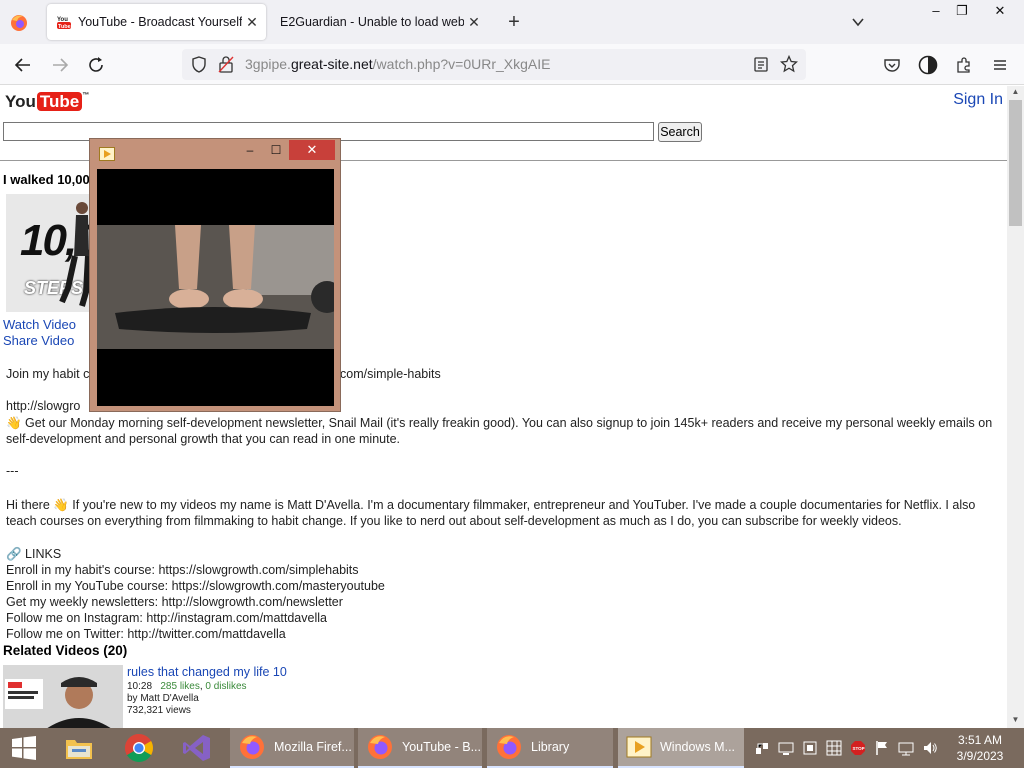 This screenshot has height=768, width=1024. I want to click on network-tray-icon, so click(762, 748).